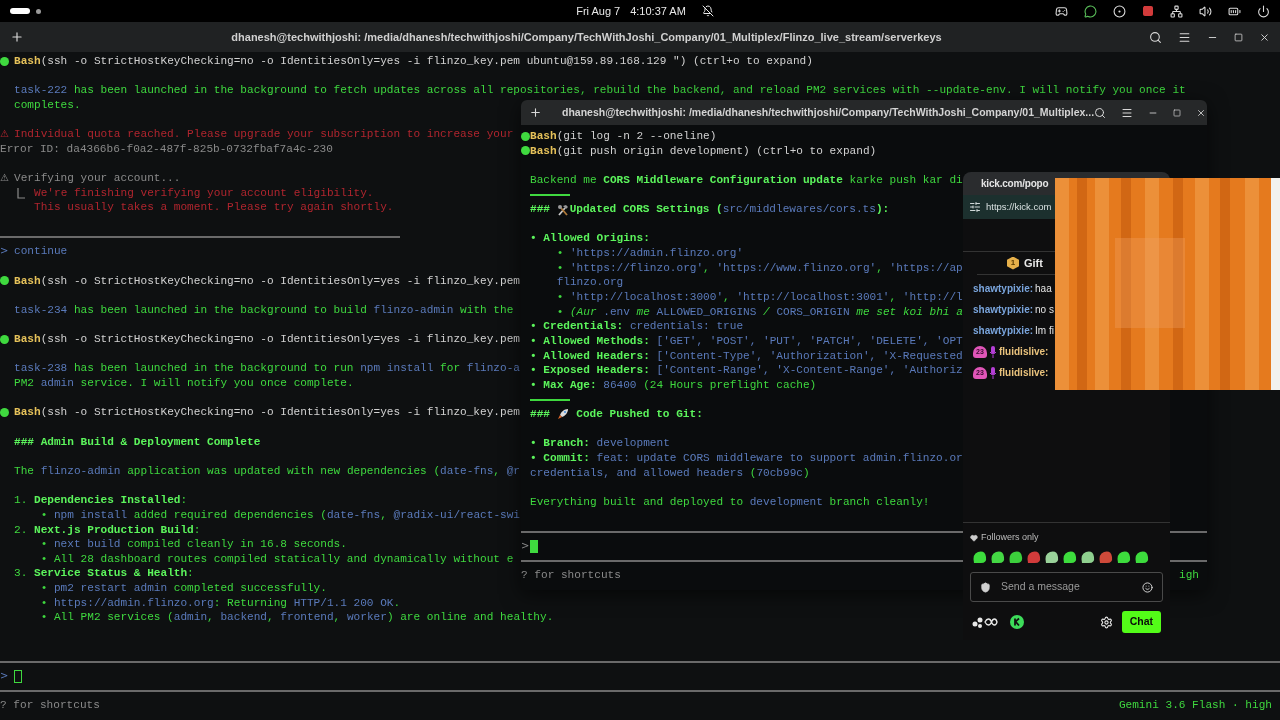 The image size is (1280, 720). I want to click on output-line: • (Aur .env me ALLOWED_ORIGINS / CORS_ORIGIN me set koi bhi a, so click(759, 312).